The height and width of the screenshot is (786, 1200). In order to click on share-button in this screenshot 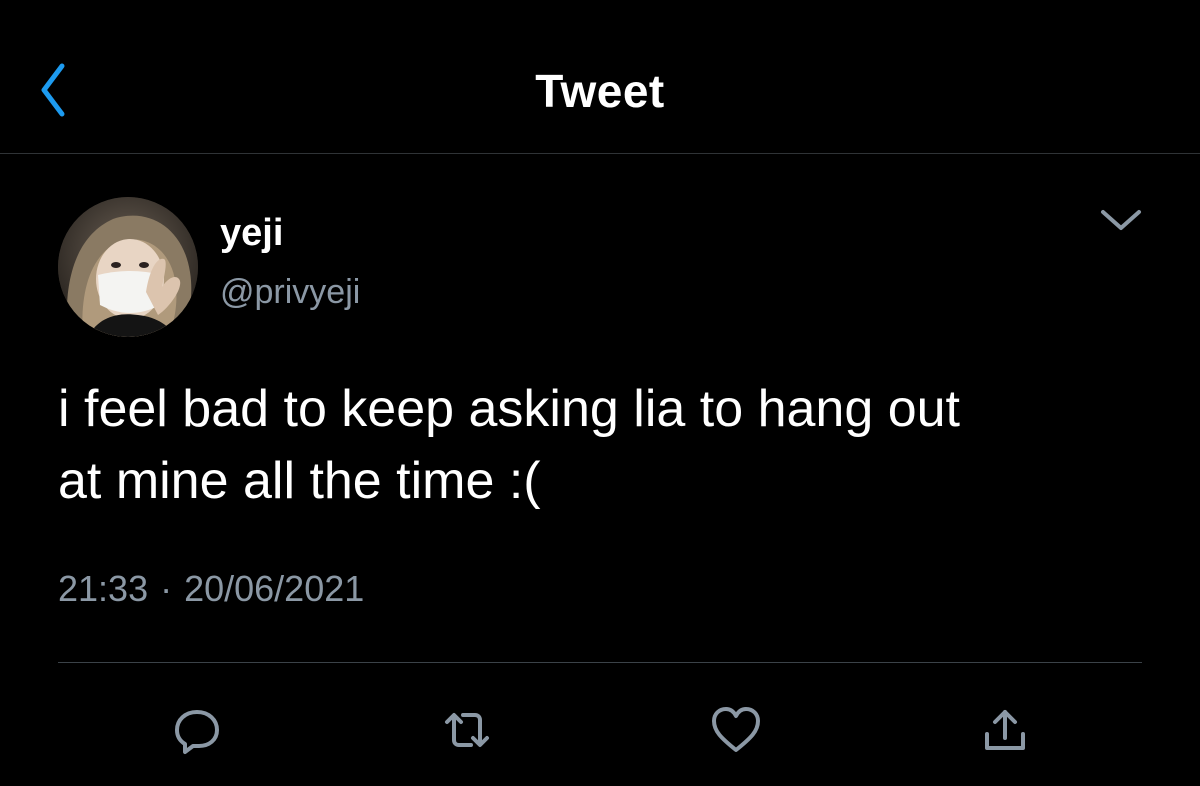, I will do `click(1005, 730)`.